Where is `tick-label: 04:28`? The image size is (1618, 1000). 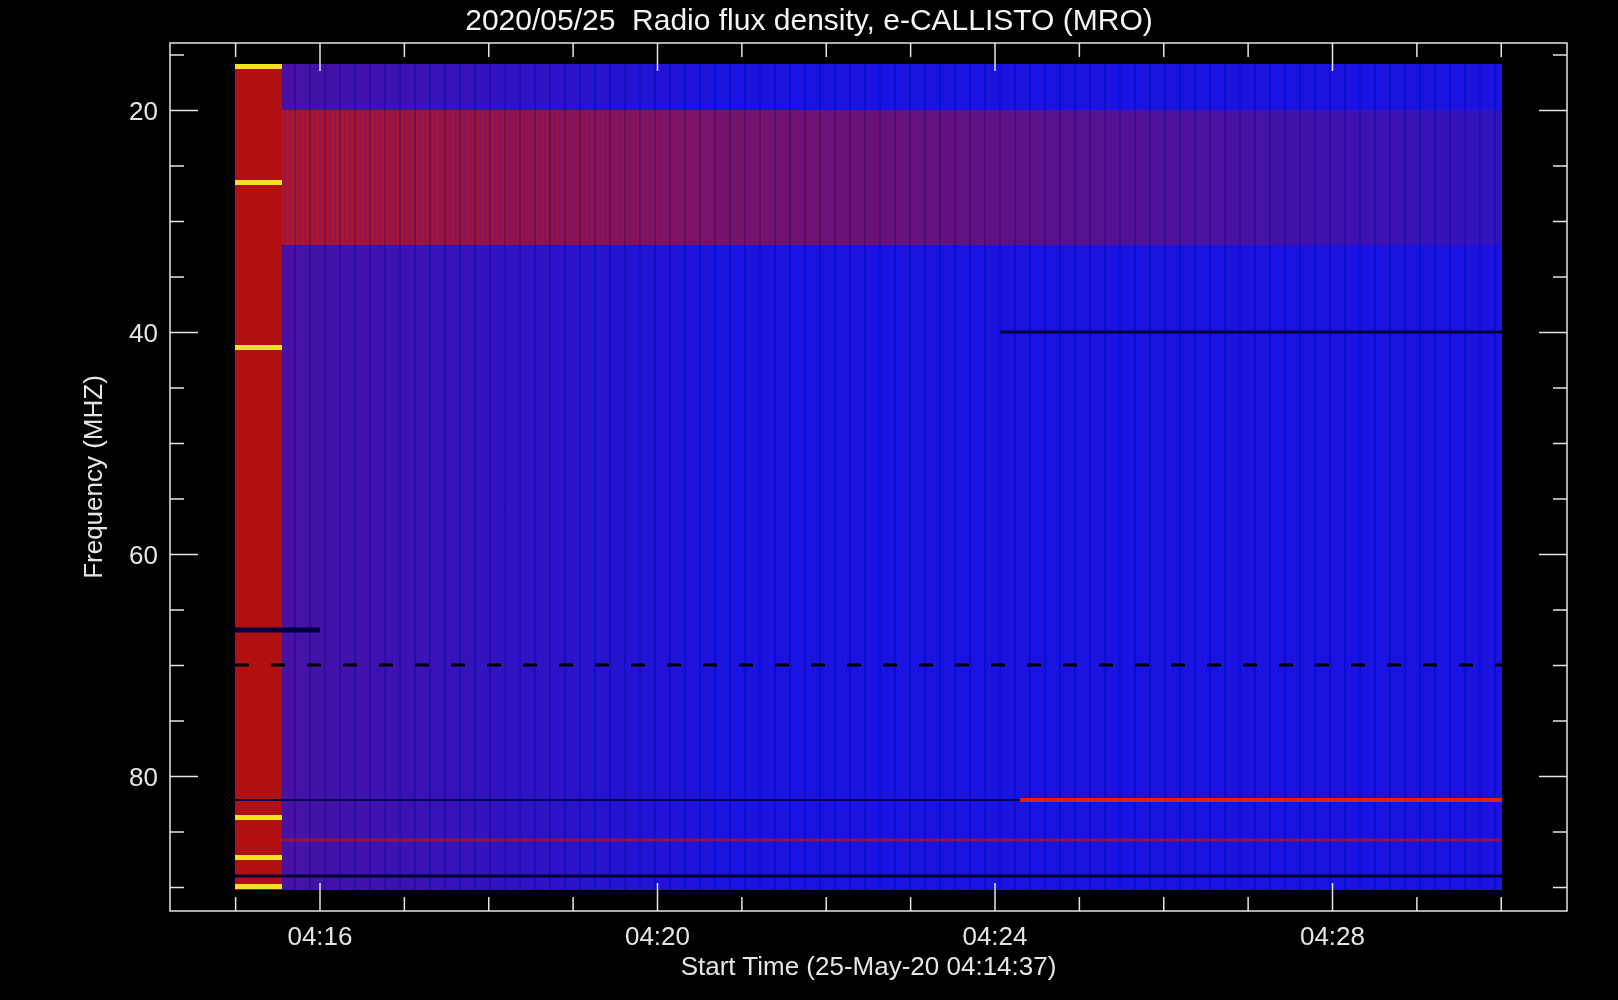 tick-label: 04:28 is located at coordinates (1332, 936).